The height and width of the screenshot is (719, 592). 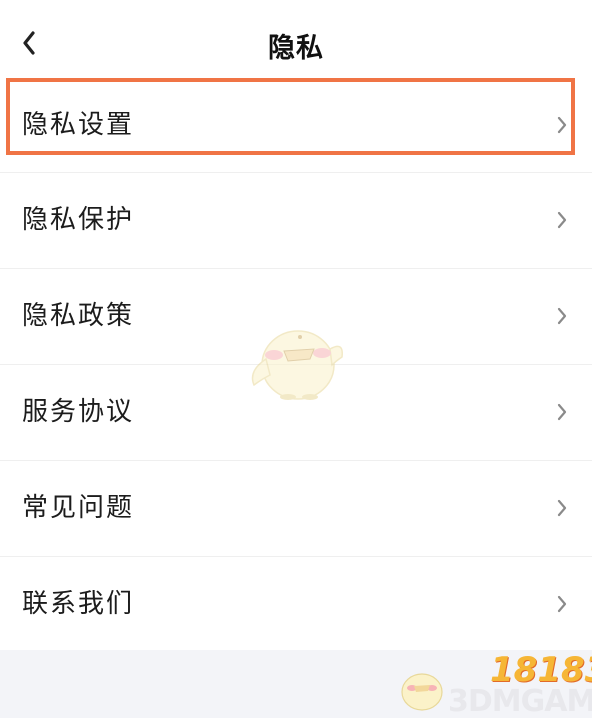 What do you see at coordinates (296, 125) in the screenshot?
I see `menu-item-privacy-settings: 隐私设置` at bounding box center [296, 125].